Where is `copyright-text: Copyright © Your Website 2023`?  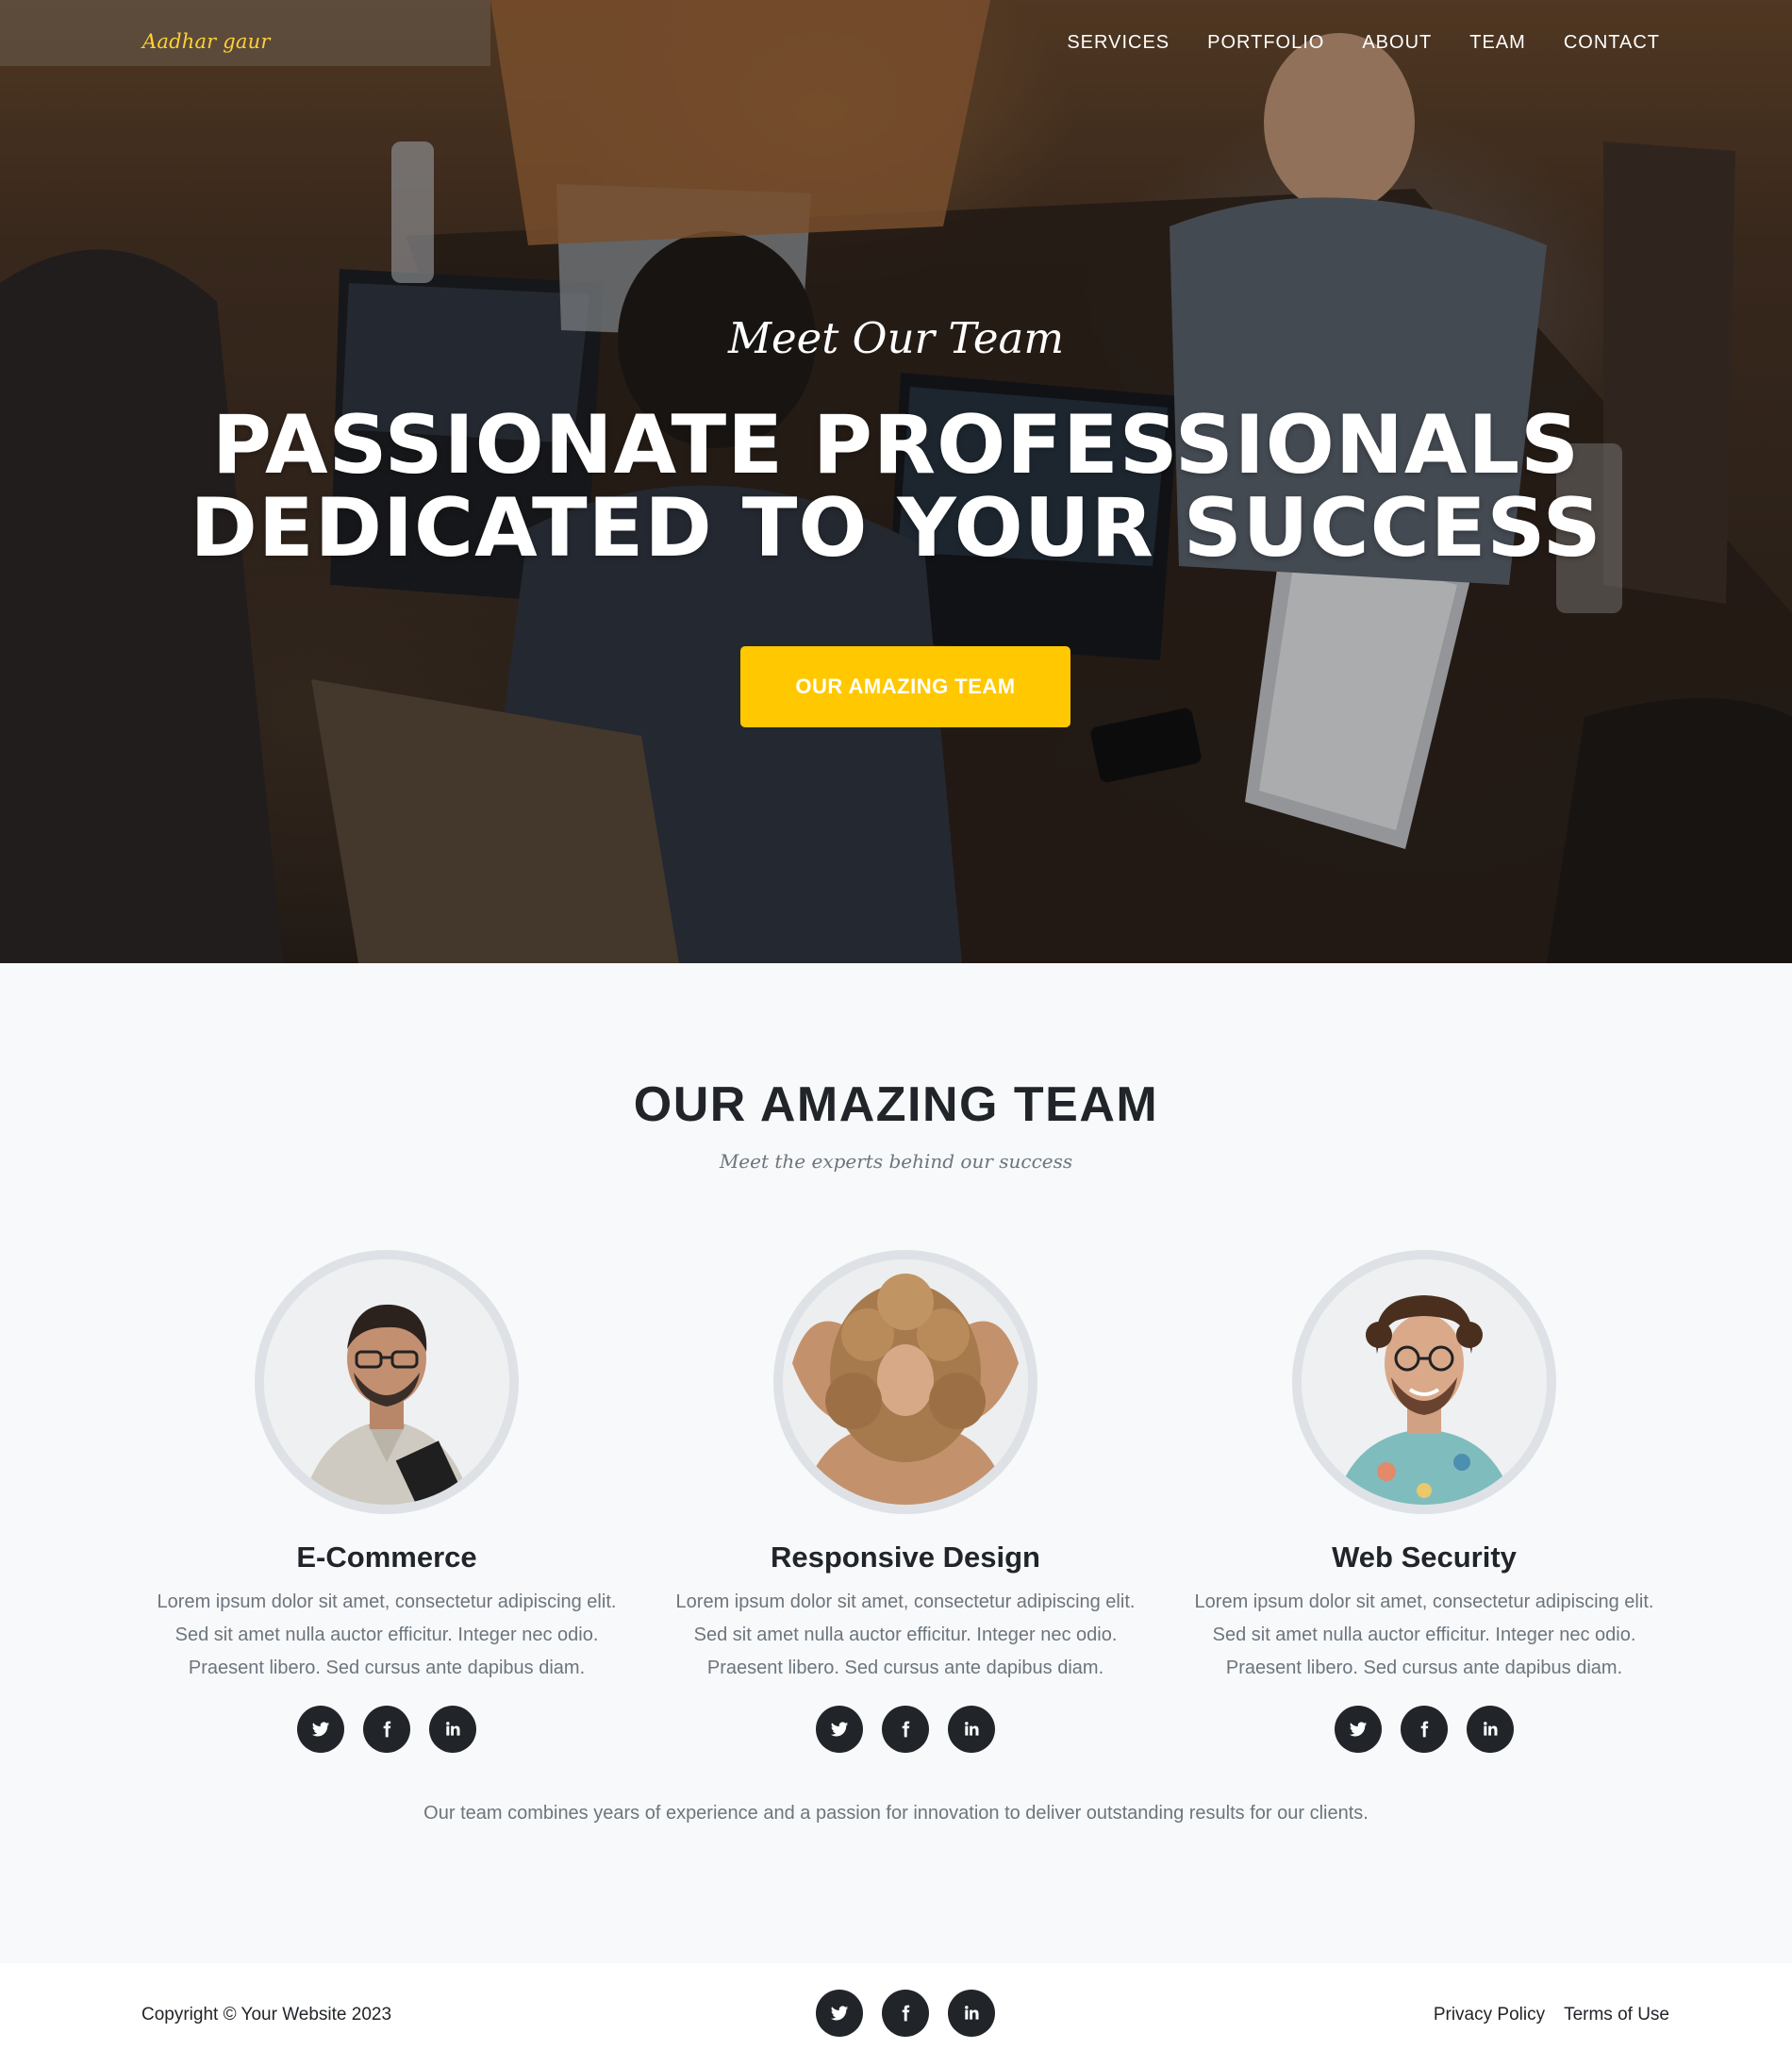 copyright-text: Copyright © Your Website 2023 is located at coordinates (266, 2015).